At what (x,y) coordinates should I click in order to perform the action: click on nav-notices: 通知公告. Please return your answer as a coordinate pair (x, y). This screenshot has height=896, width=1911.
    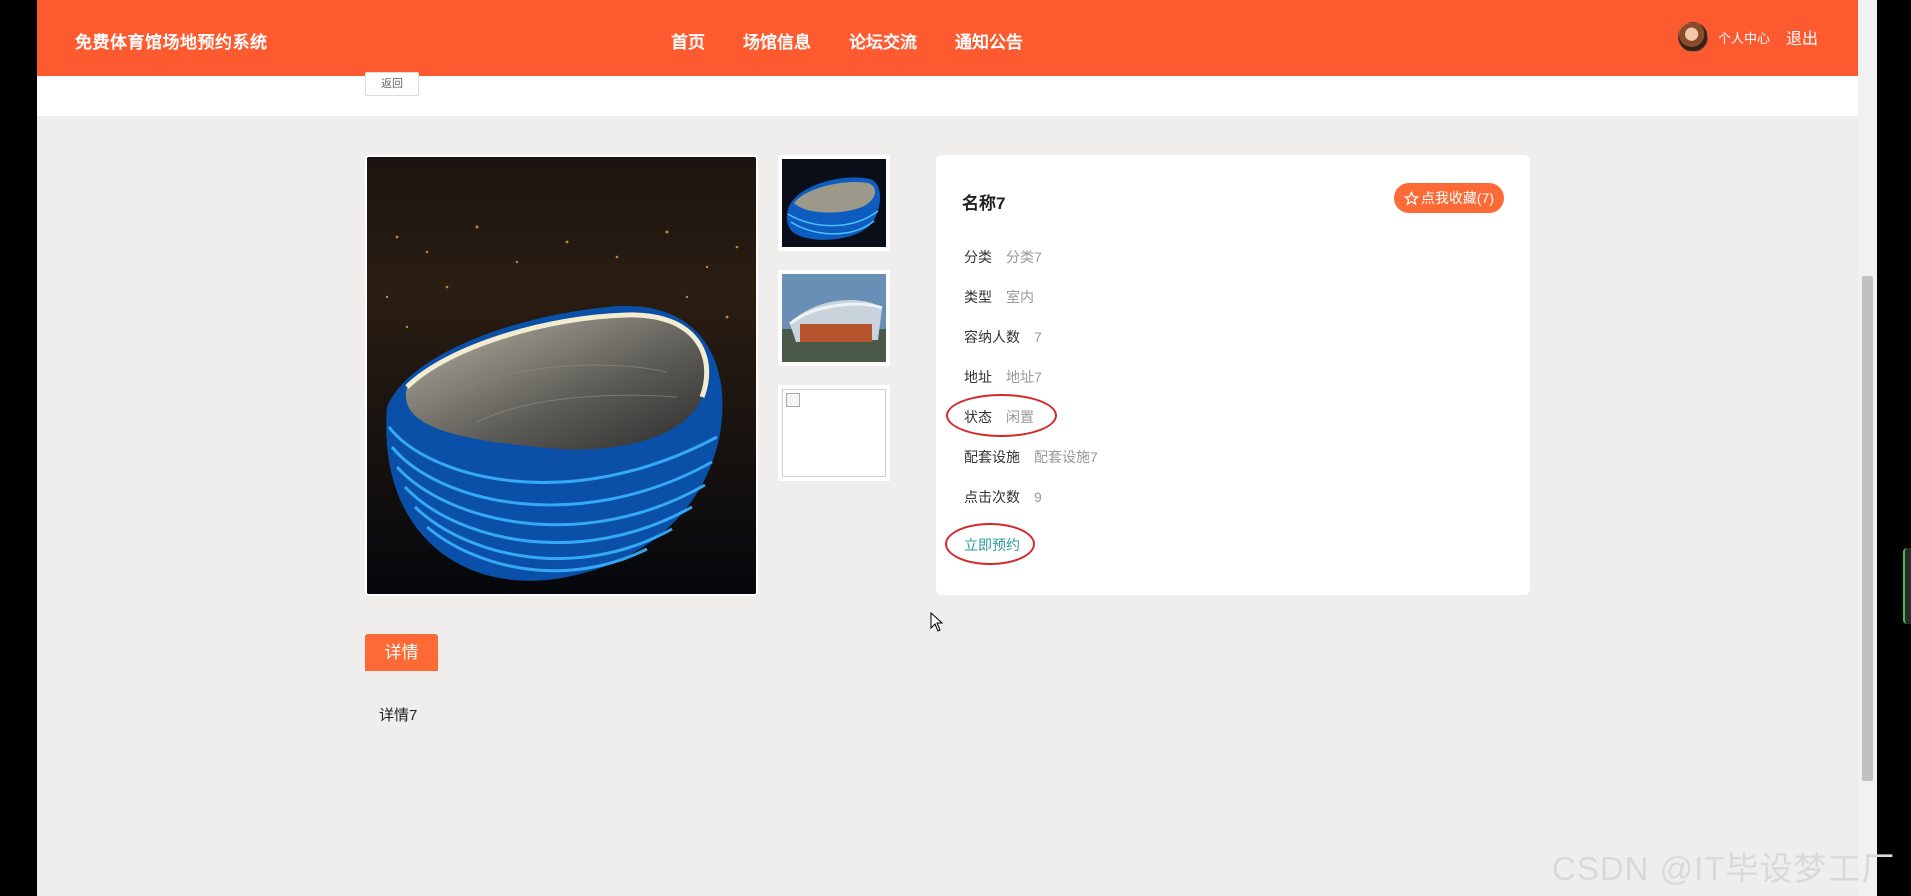
    Looking at the image, I should click on (989, 40).